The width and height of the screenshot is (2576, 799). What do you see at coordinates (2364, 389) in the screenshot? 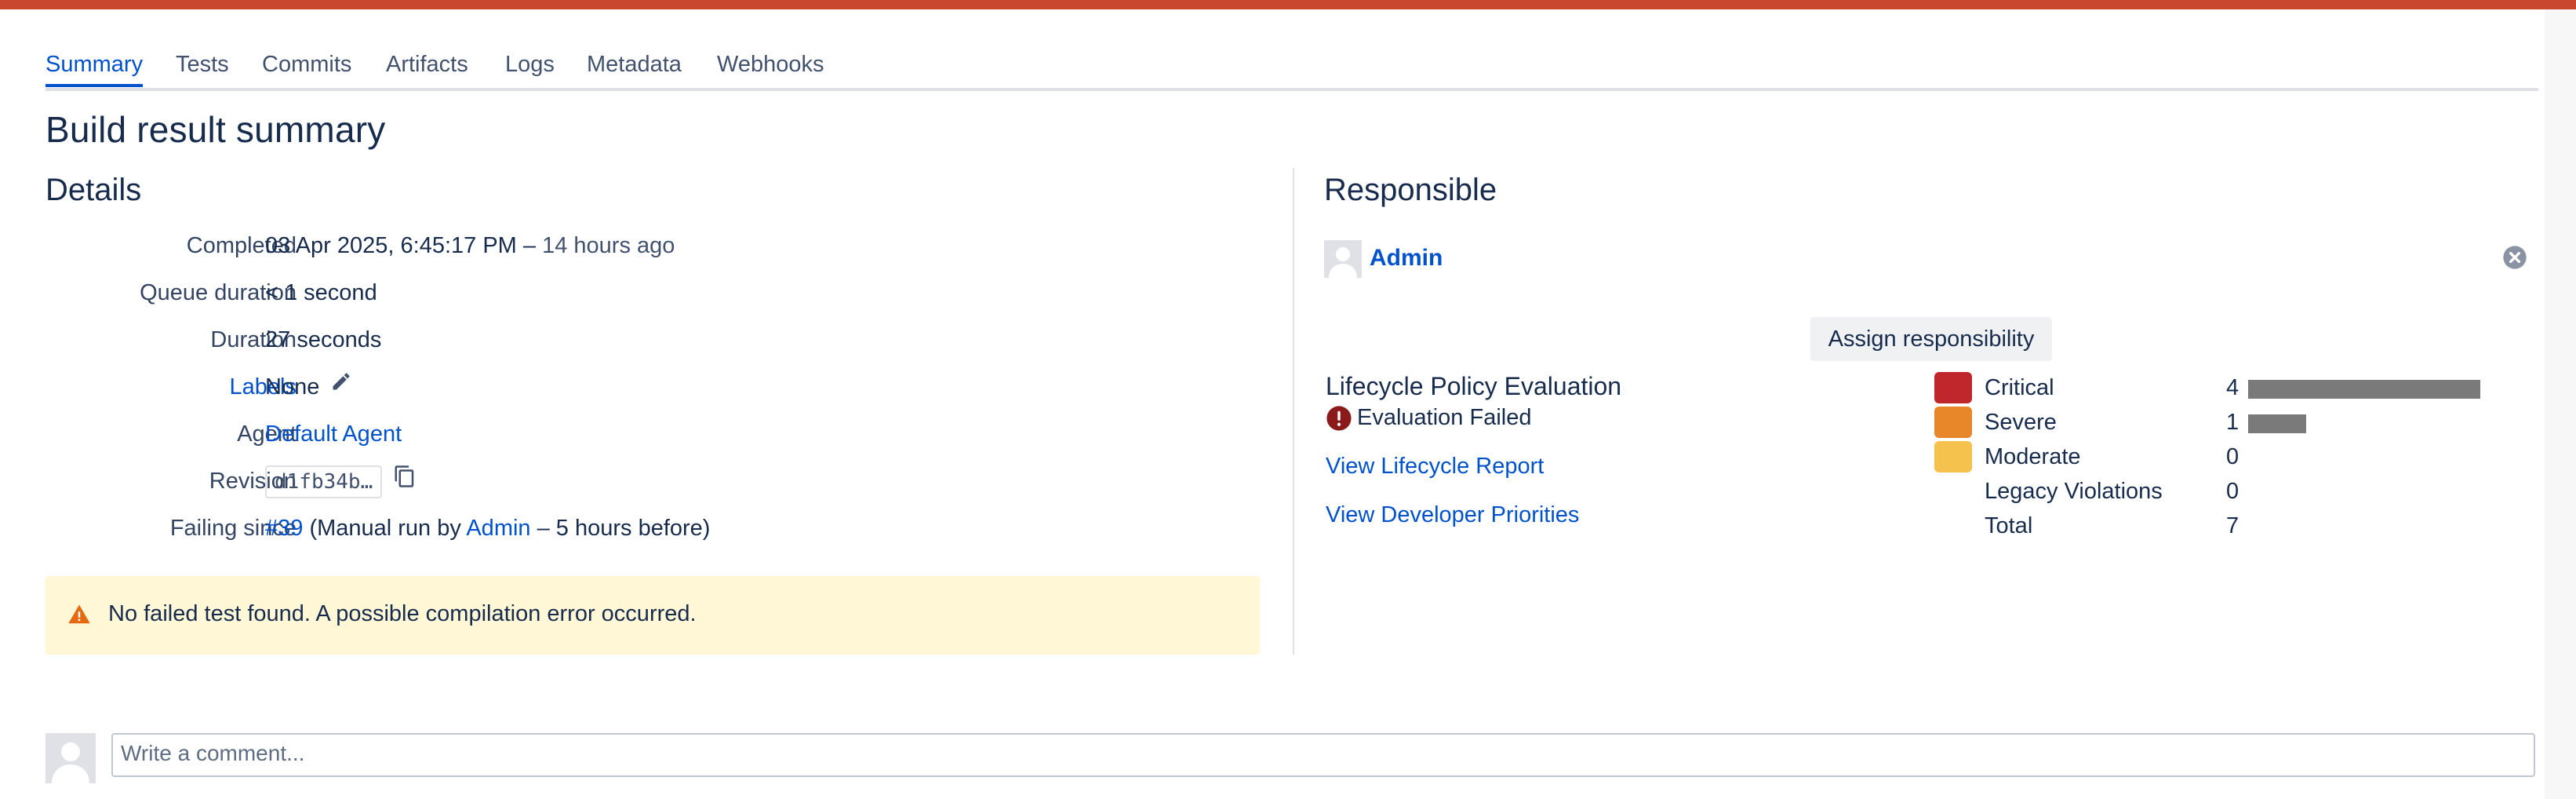
I see `critical-bar` at bounding box center [2364, 389].